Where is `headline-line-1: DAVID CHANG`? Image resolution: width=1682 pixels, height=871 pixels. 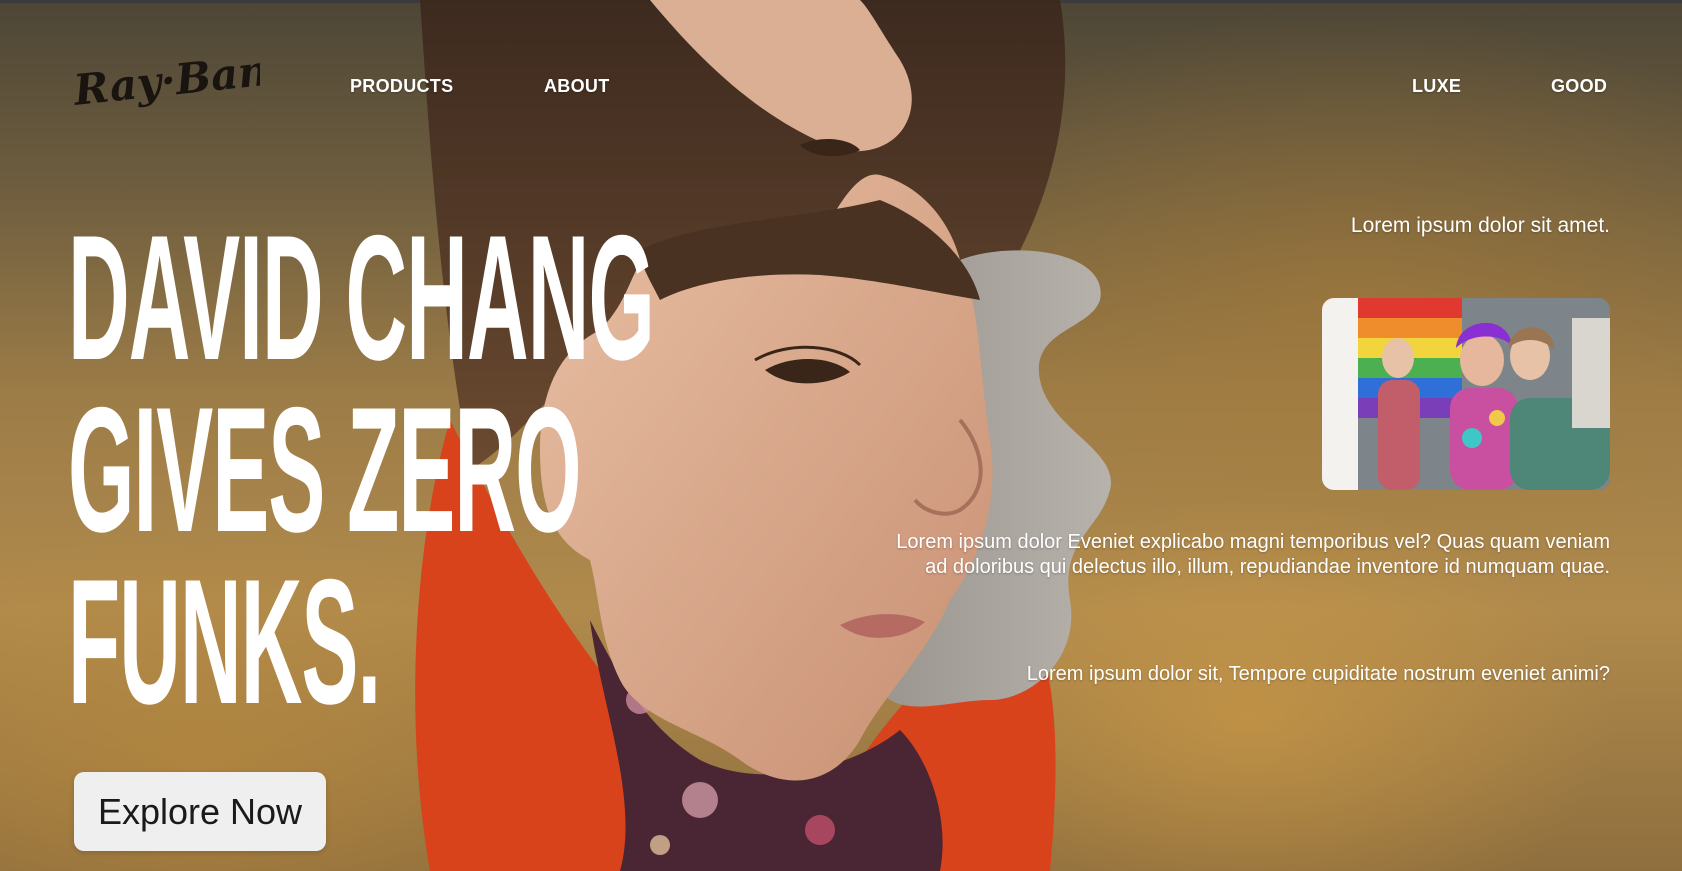 headline-line-1: DAVID CHANG is located at coordinates (361, 297).